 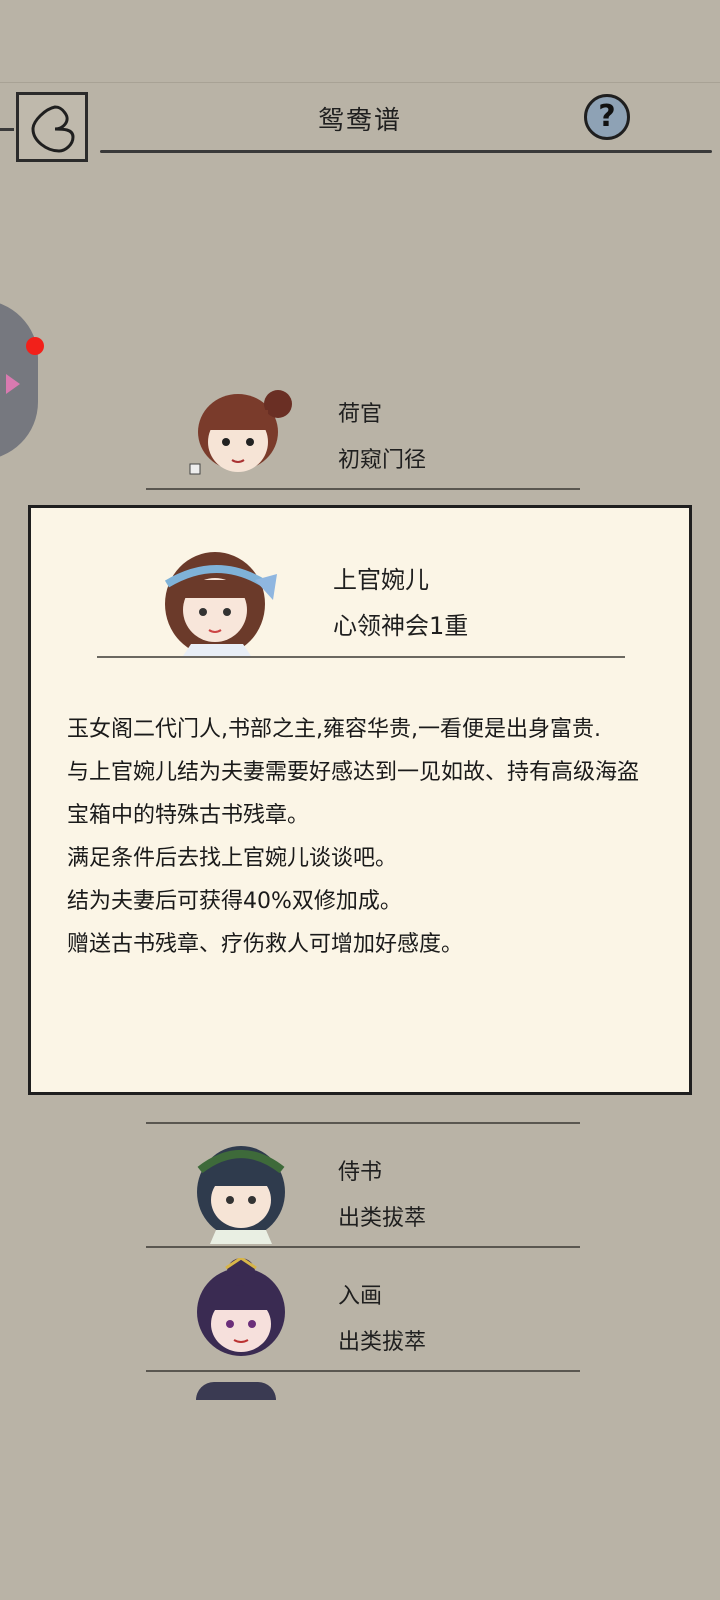 What do you see at coordinates (360, 1316) in the screenshot?
I see `list-item: 入画 出类拔萃` at bounding box center [360, 1316].